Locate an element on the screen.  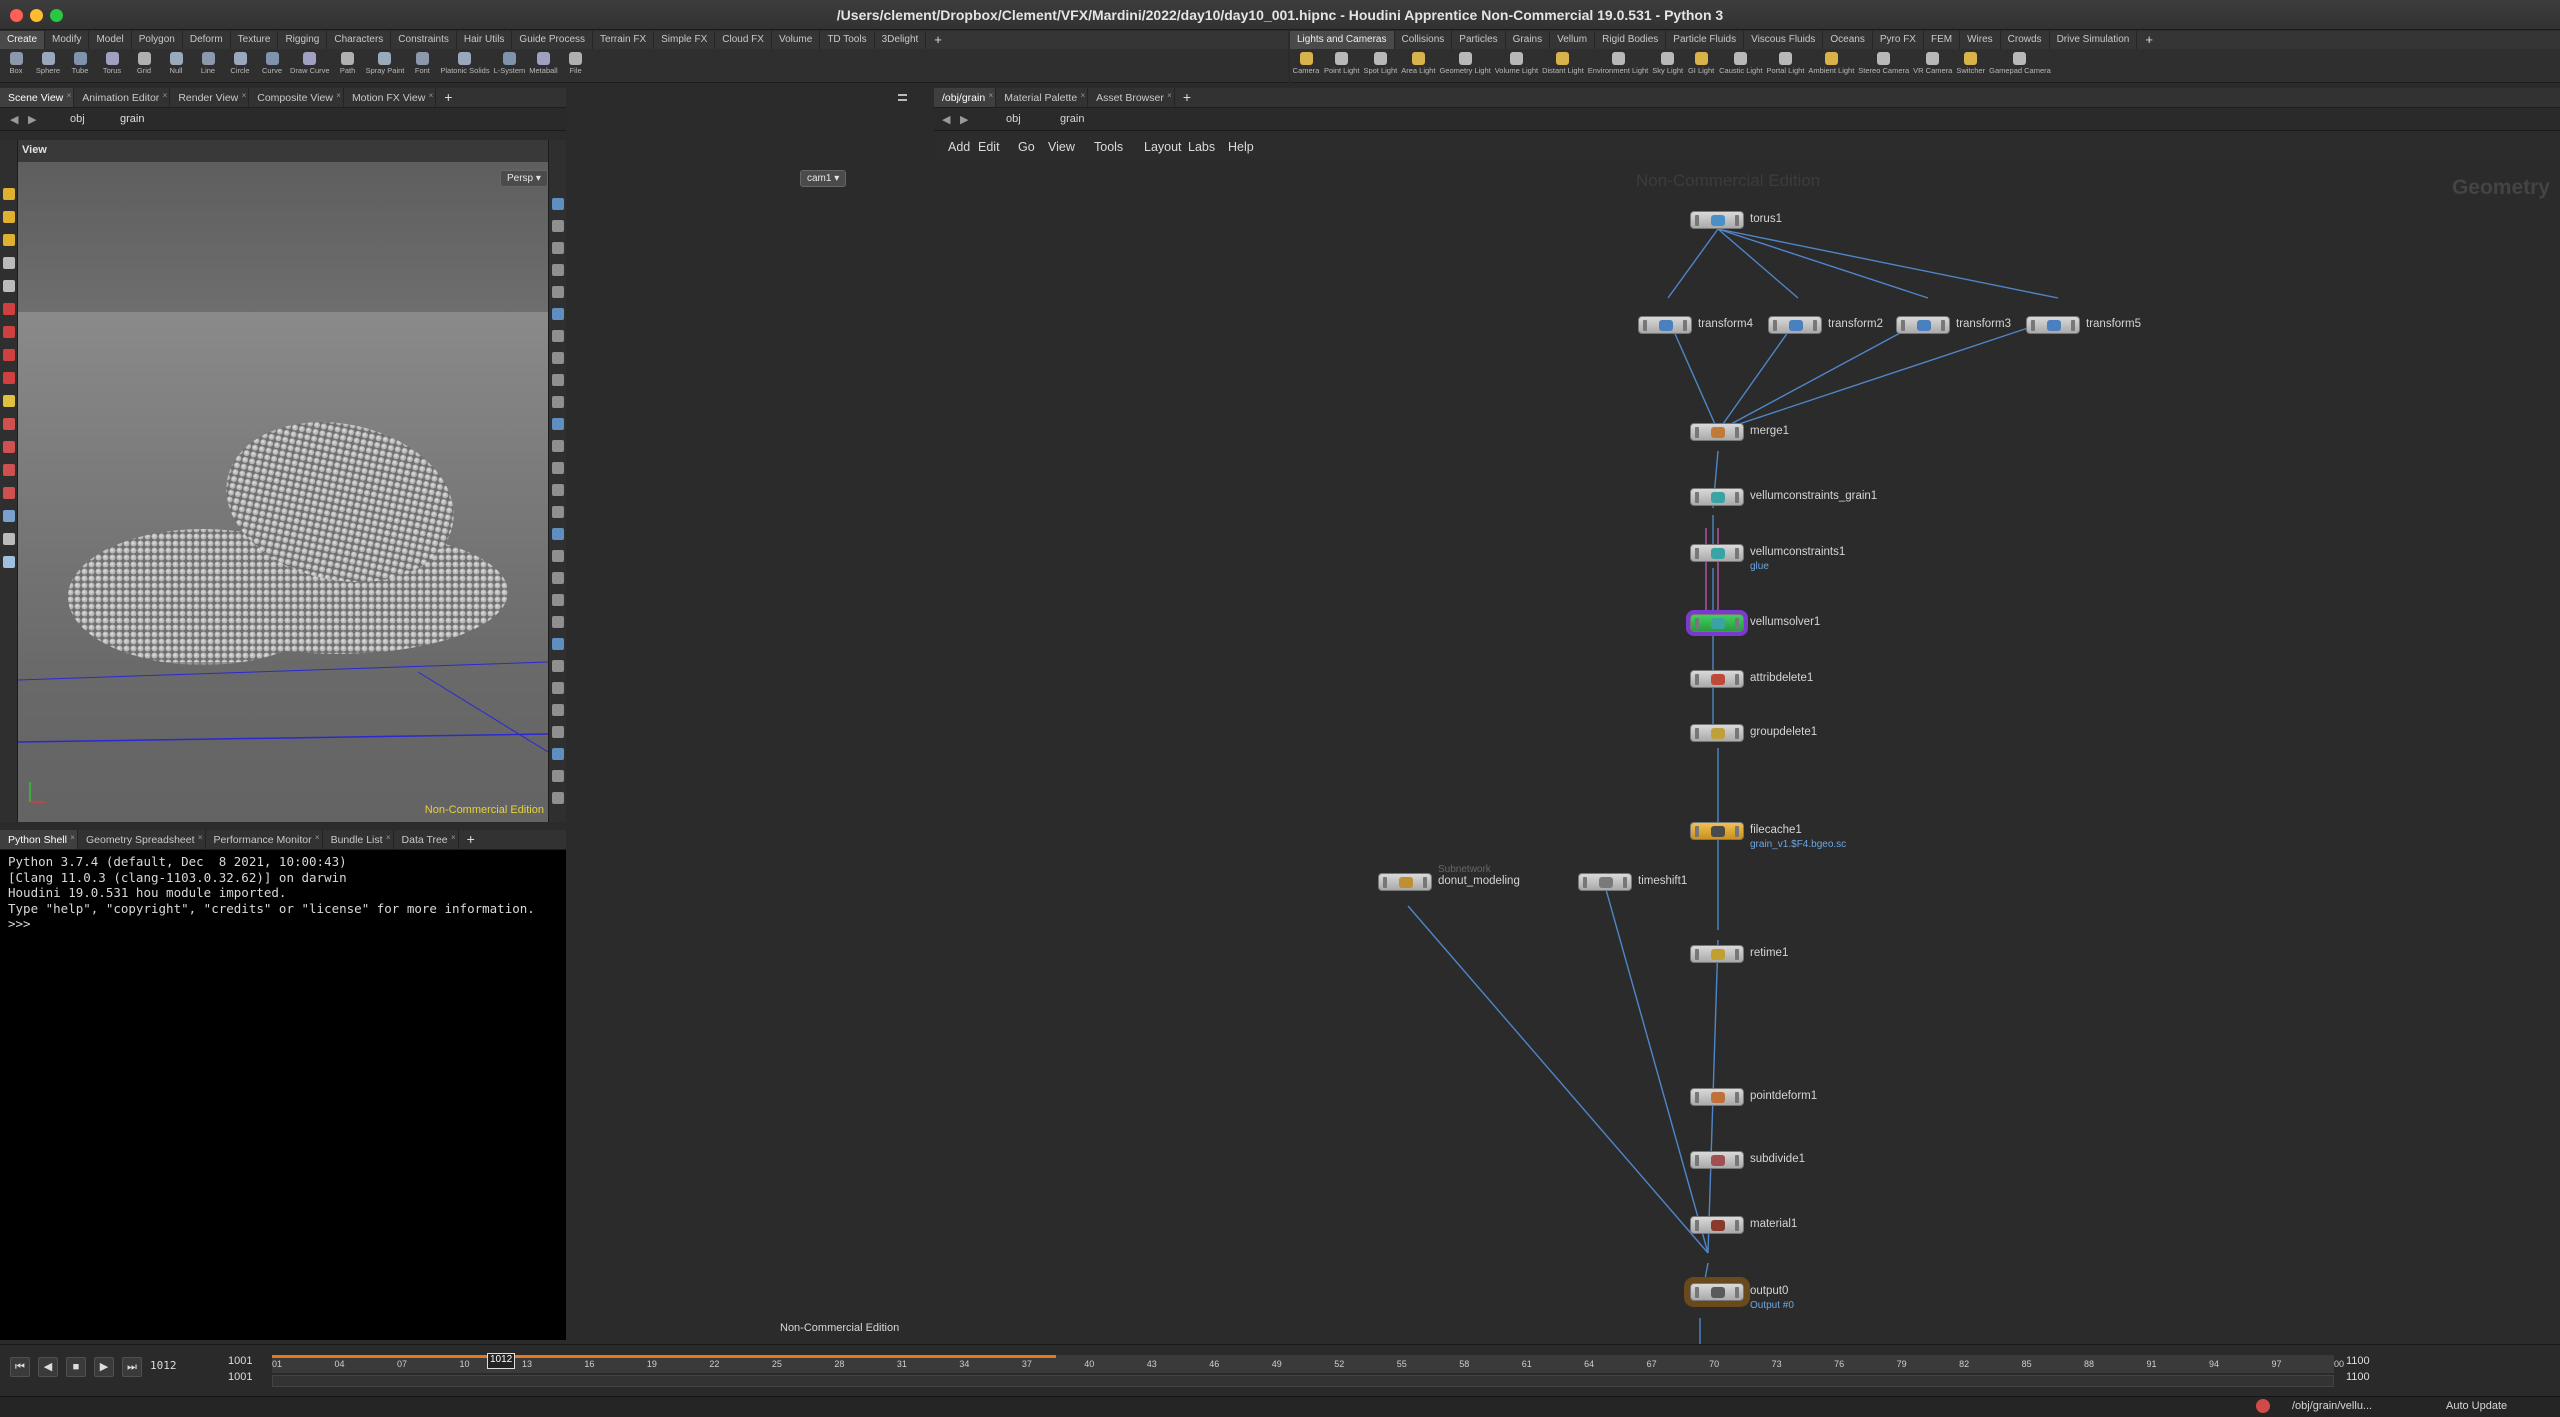
shelf-tab-td-tools: TD Tools is located at coordinates (847, 40).